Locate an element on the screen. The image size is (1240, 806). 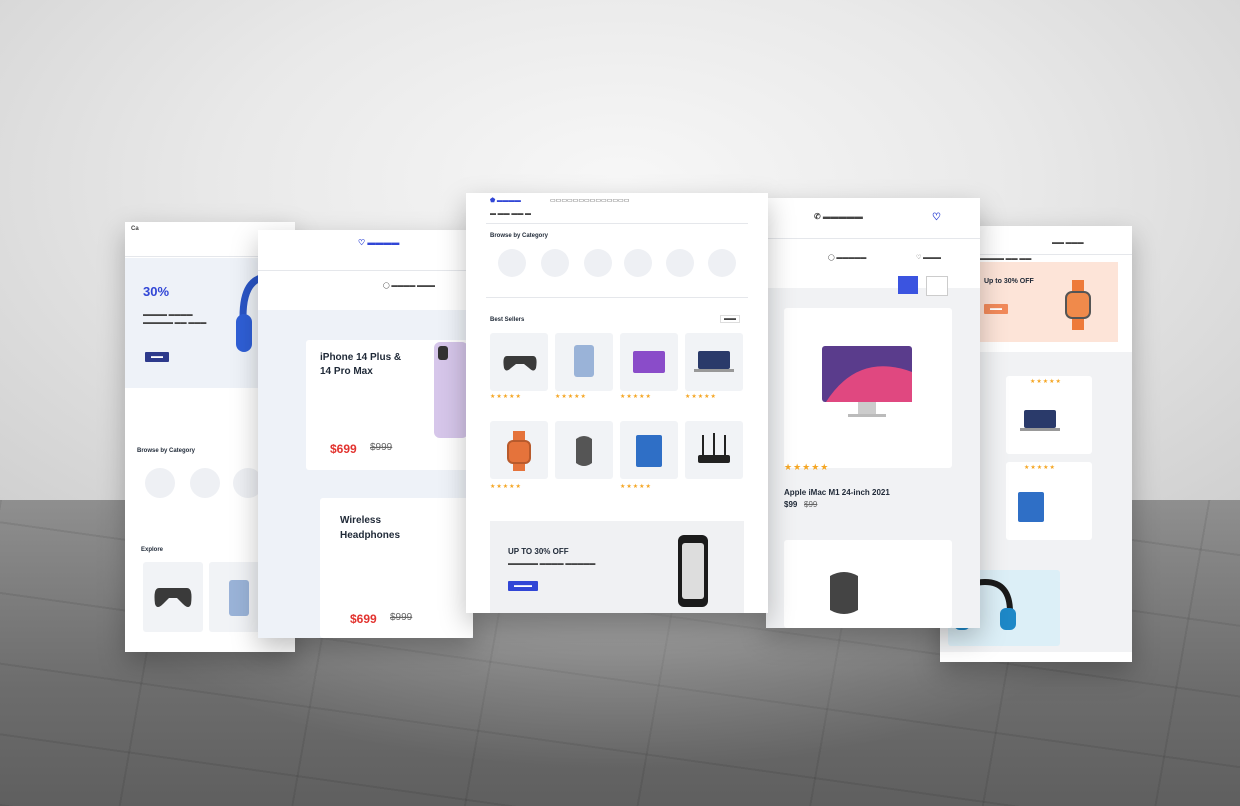
hero-text: ▬▬▬▬ ▬▬▬▬ is located at coordinates (168, 315).